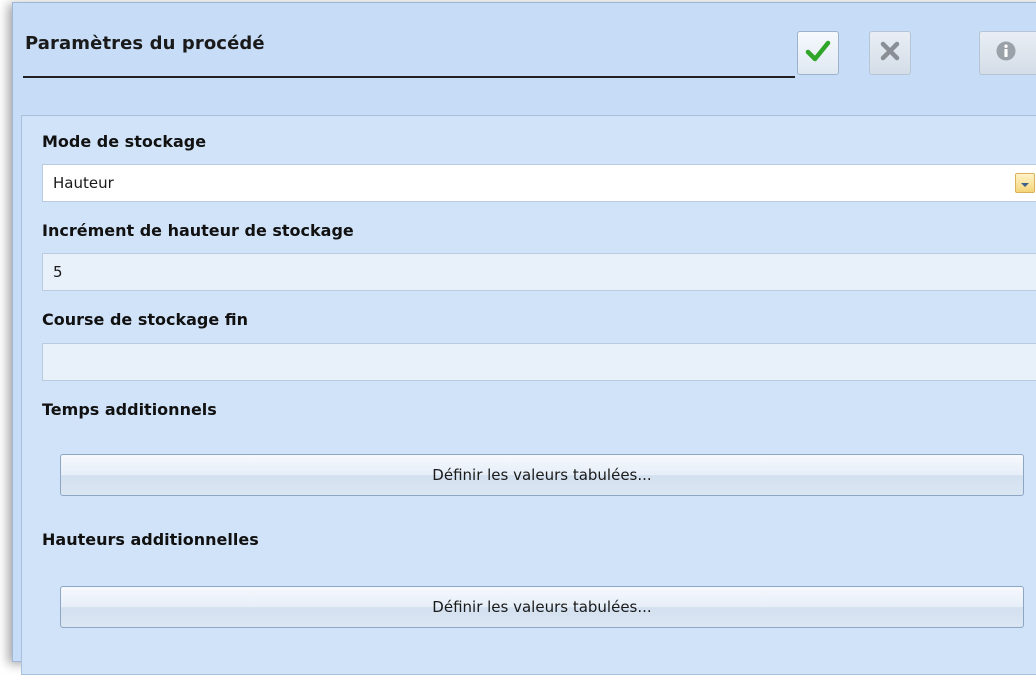  I want to click on info-button, so click(1007, 53).